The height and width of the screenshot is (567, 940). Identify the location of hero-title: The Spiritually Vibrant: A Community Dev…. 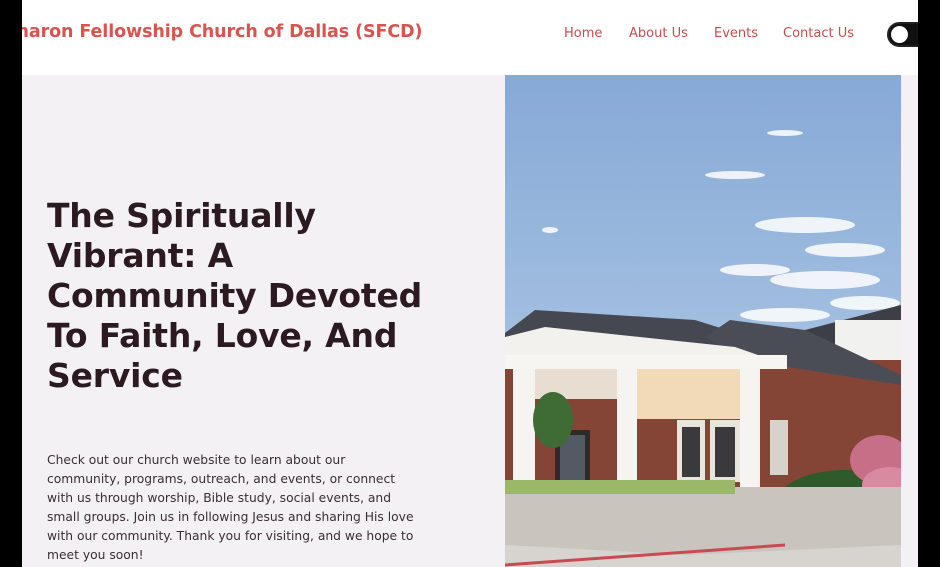
(235, 295).